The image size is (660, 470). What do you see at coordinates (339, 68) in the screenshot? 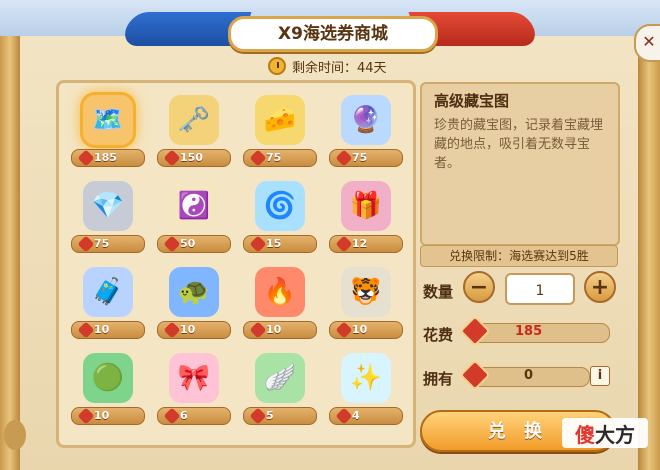
I see `timer-text: 剩余时间：44天` at bounding box center [339, 68].